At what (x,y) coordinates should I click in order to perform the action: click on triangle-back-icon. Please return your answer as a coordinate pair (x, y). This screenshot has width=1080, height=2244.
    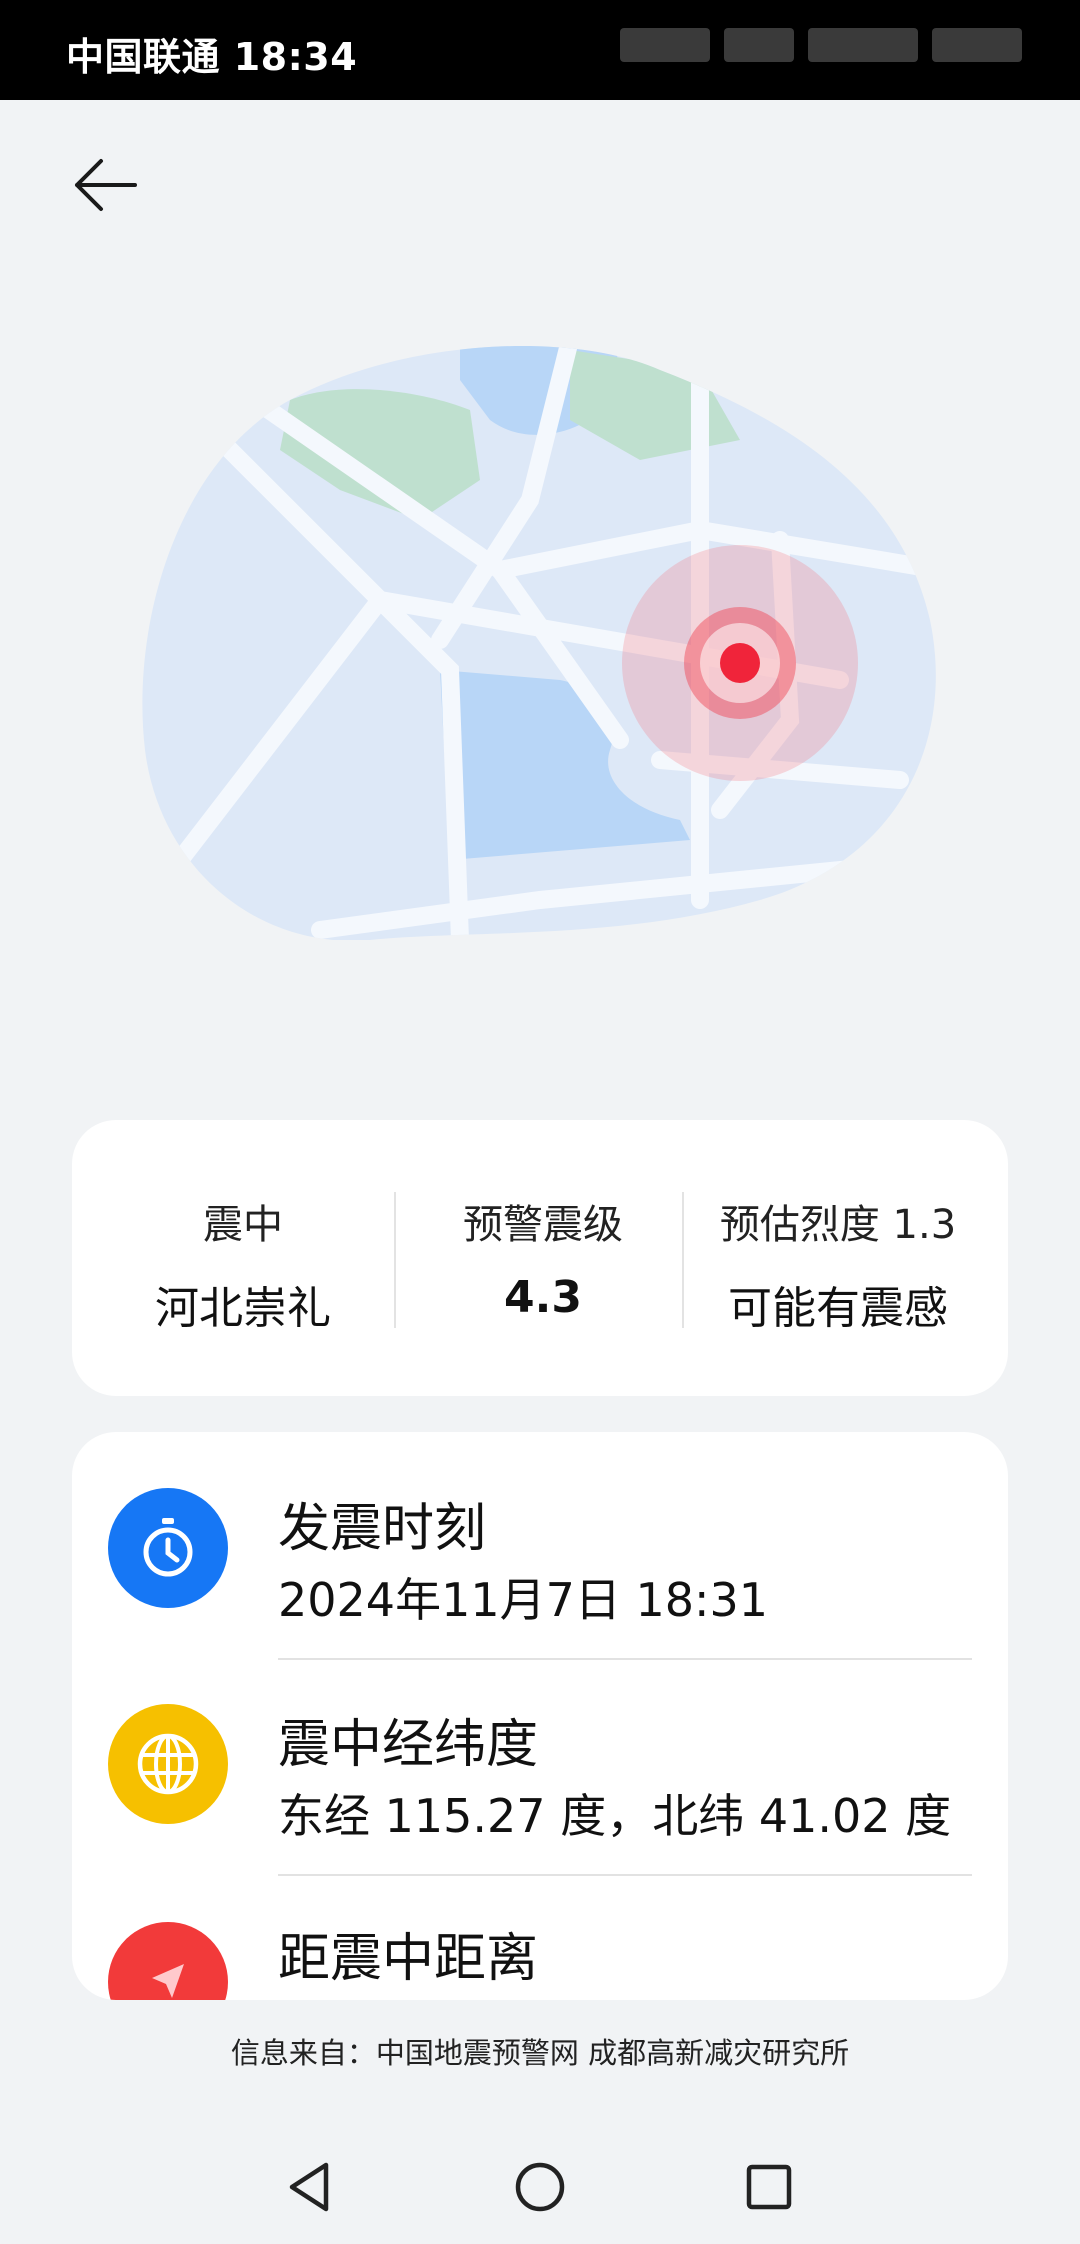
    Looking at the image, I should click on (309, 2187).